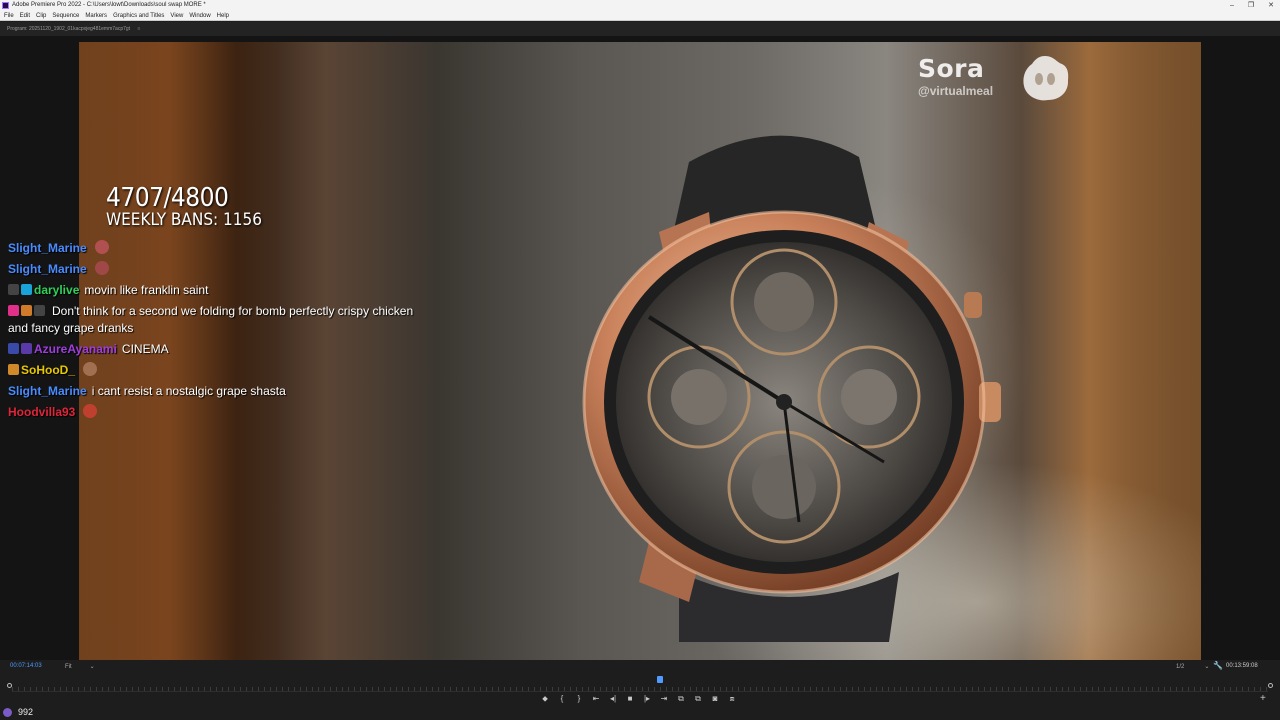  Describe the element at coordinates (9, 15) in the screenshot. I see `menu-file: File` at that location.